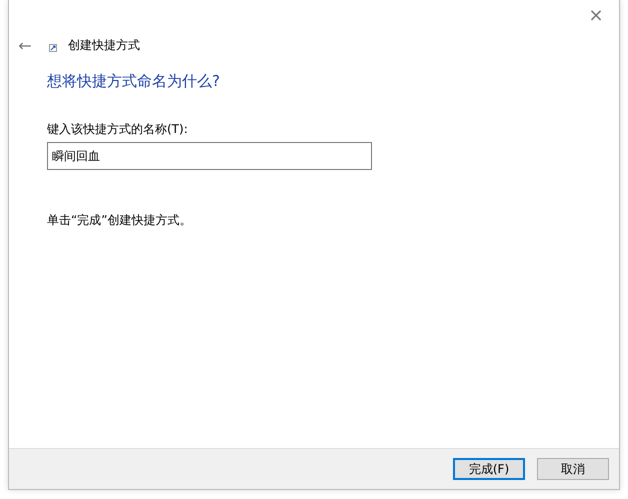 Image resolution: width=628 pixels, height=499 pixels. I want to click on close-button: ×, so click(596, 15).